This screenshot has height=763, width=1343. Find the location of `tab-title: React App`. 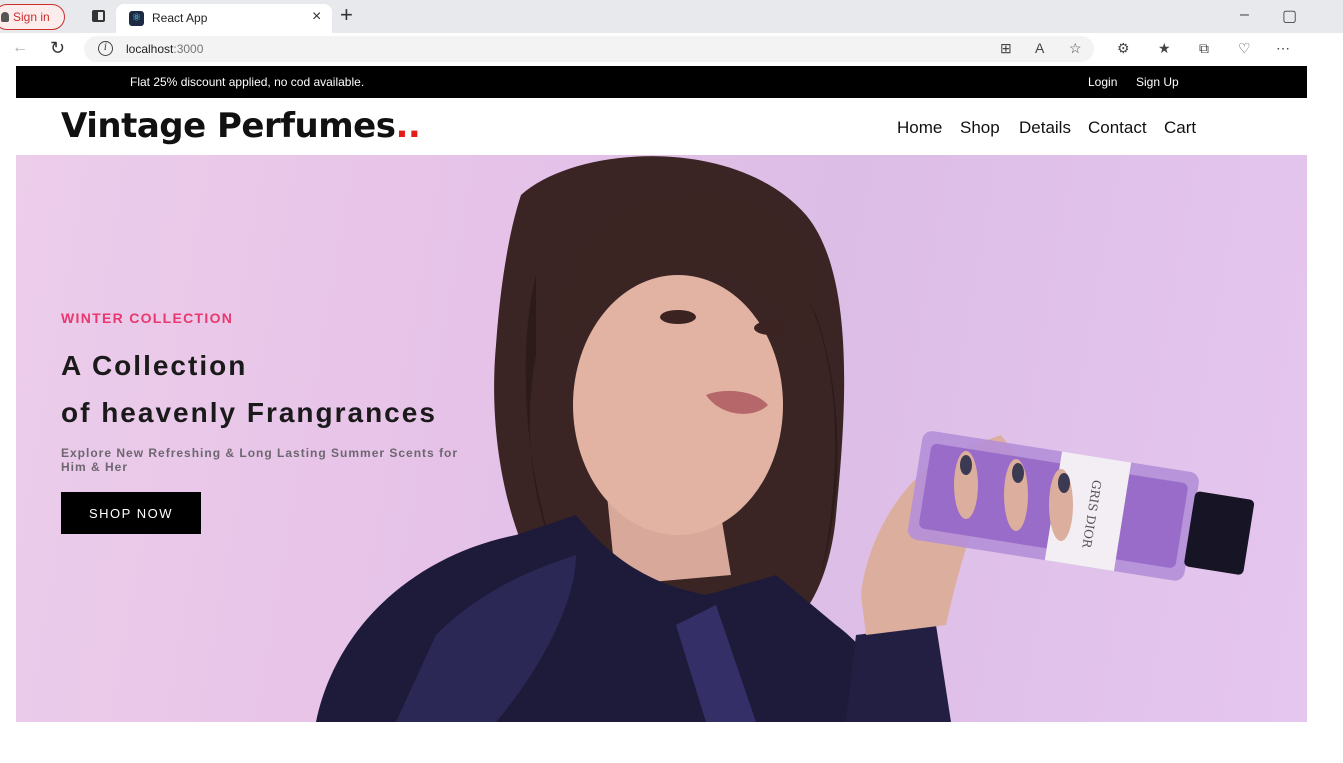

tab-title: React App is located at coordinates (180, 18).